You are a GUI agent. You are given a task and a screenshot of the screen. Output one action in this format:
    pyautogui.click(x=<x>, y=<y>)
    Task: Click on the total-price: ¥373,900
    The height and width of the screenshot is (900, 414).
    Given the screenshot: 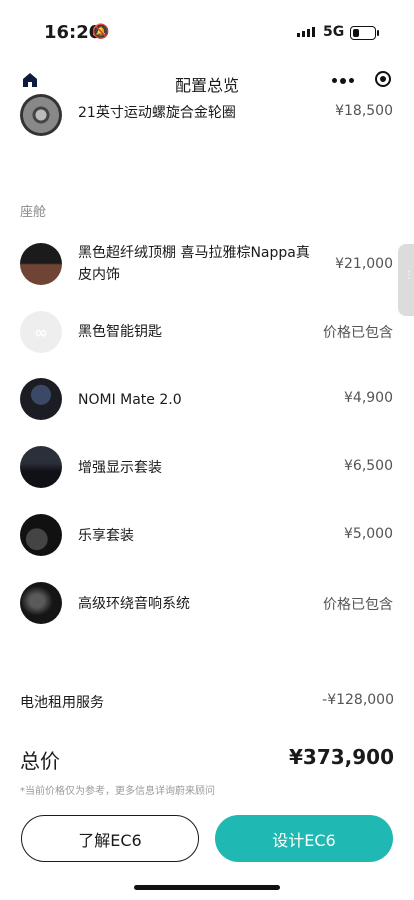 What is the action you would take?
    pyautogui.click(x=341, y=757)
    